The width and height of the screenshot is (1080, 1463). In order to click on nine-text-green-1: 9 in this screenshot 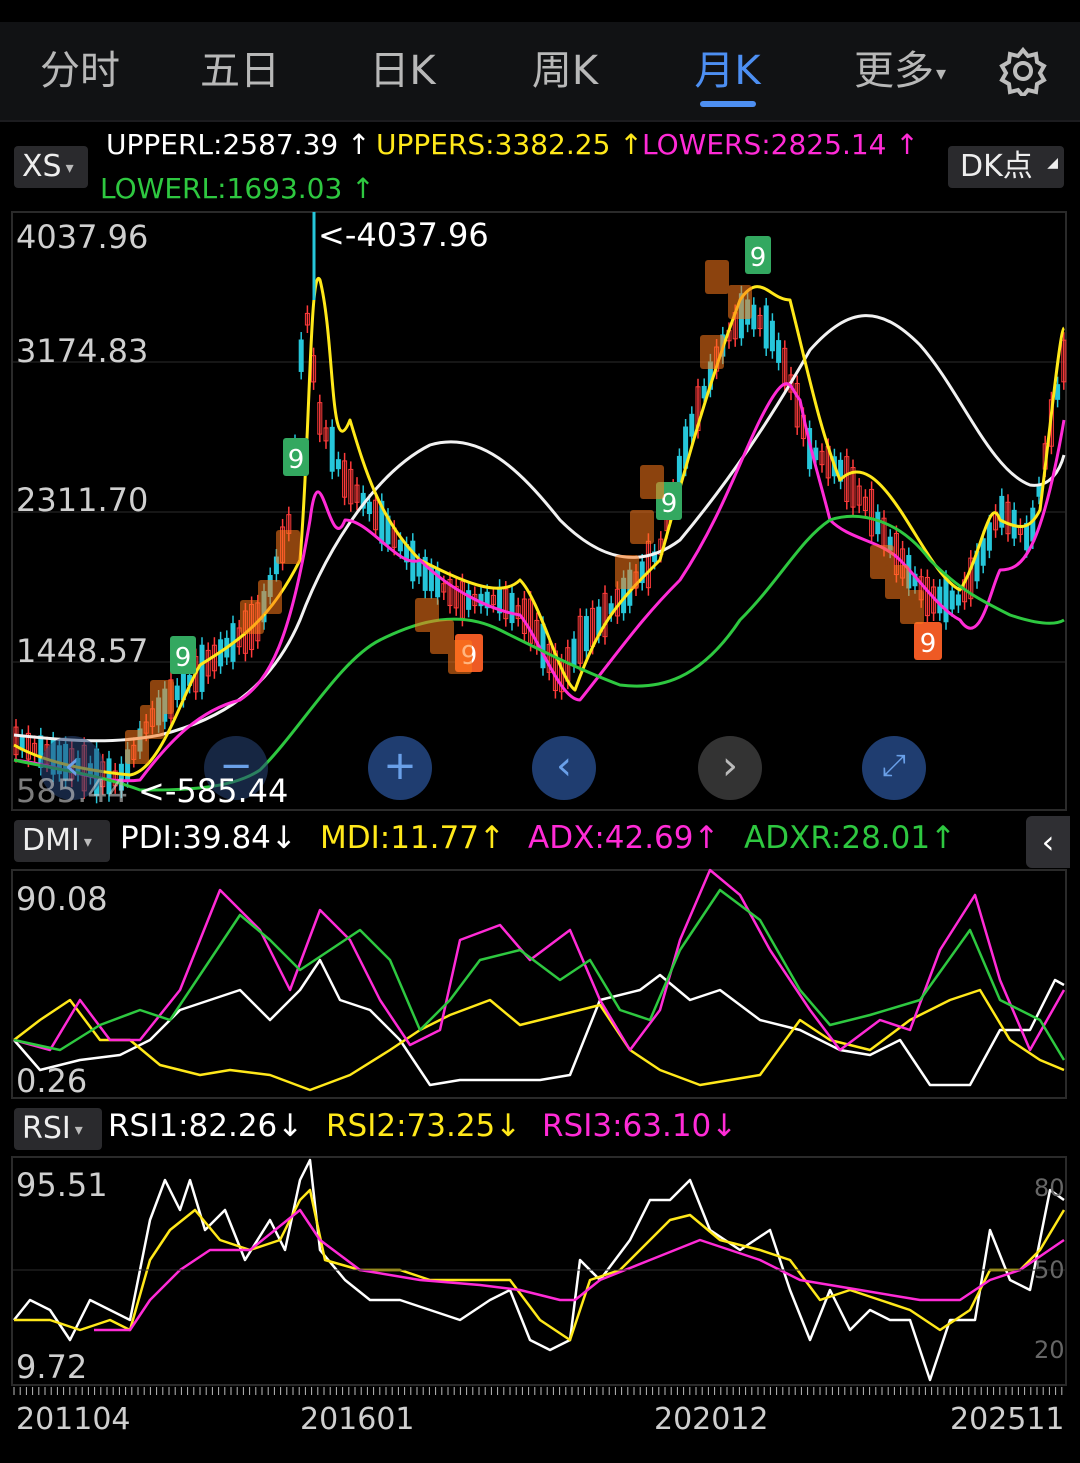, I will do `click(296, 460)`.